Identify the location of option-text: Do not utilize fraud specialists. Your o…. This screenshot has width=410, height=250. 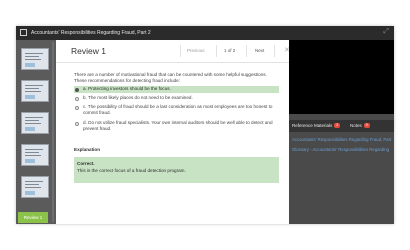
(178, 126).